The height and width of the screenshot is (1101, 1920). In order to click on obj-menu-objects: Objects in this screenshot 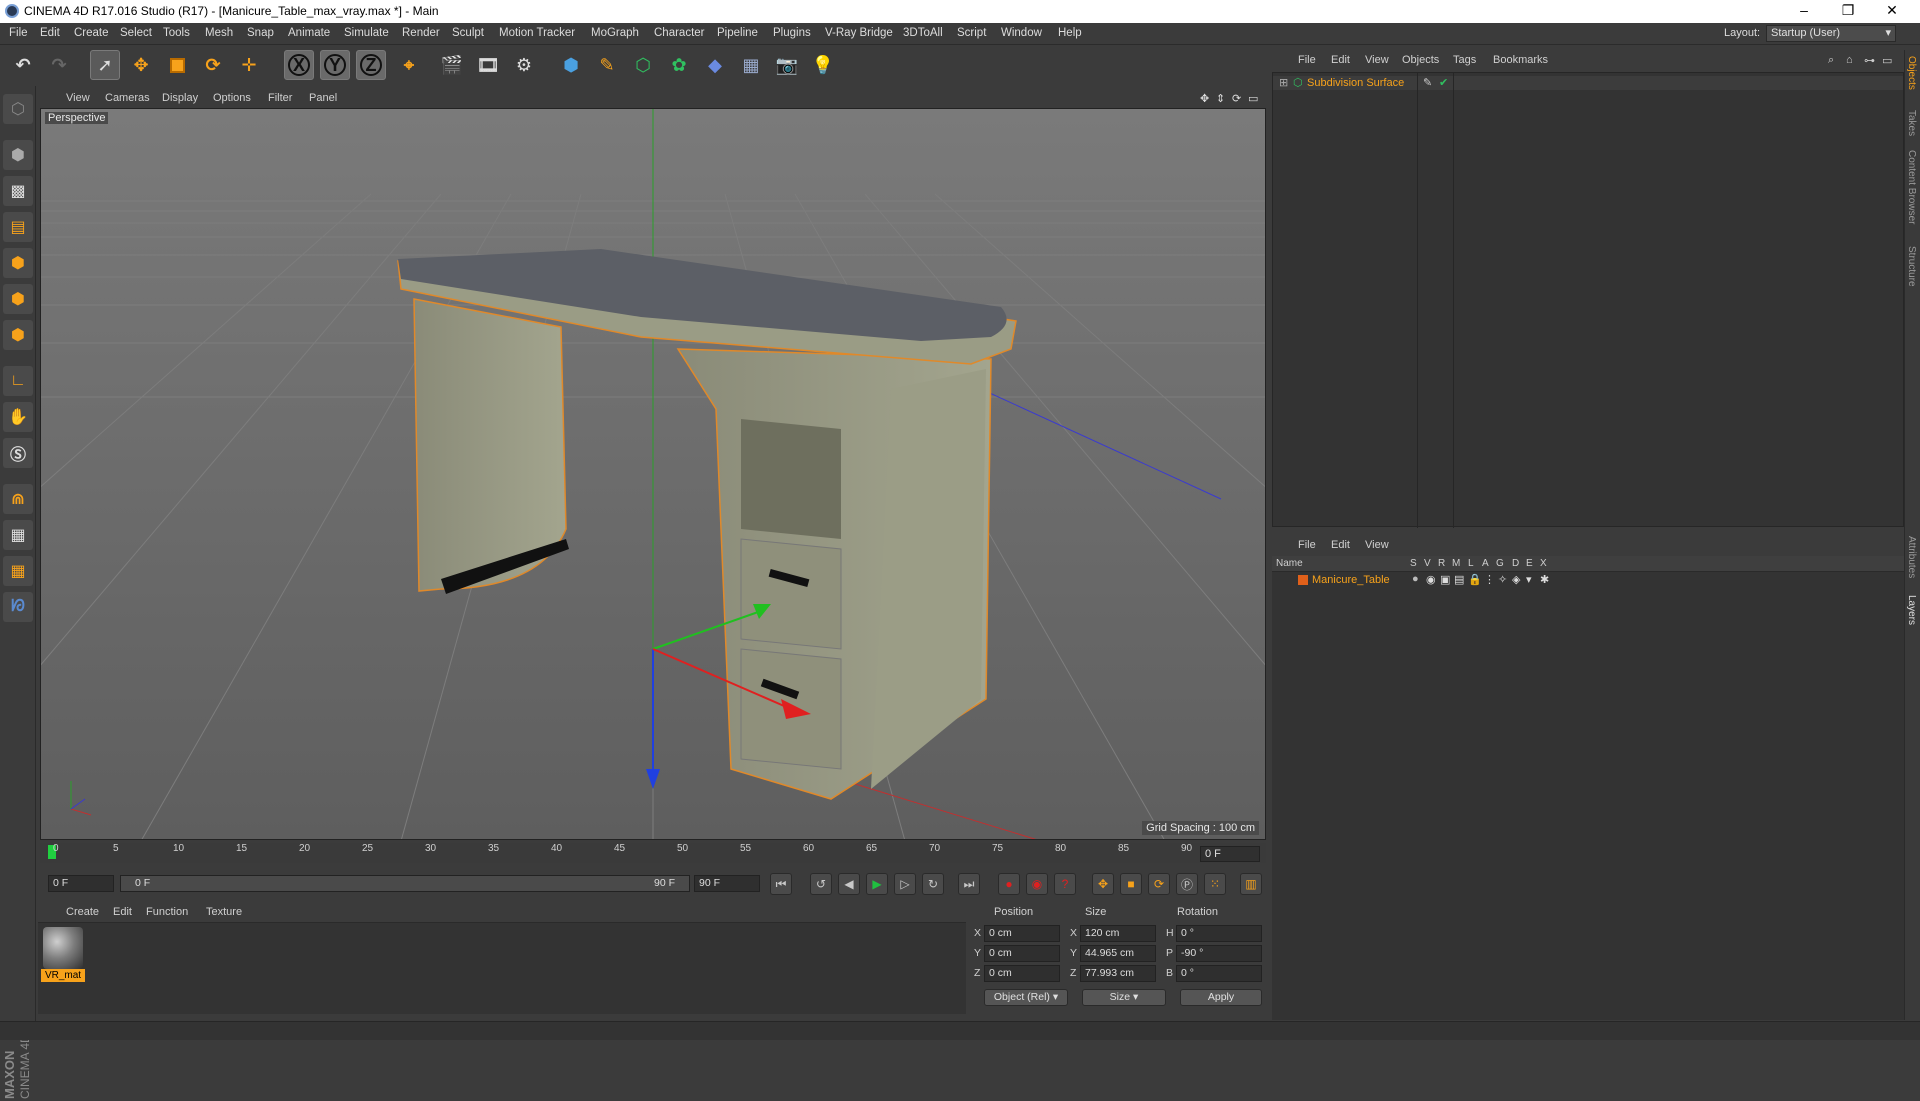, I will do `click(1420, 60)`.